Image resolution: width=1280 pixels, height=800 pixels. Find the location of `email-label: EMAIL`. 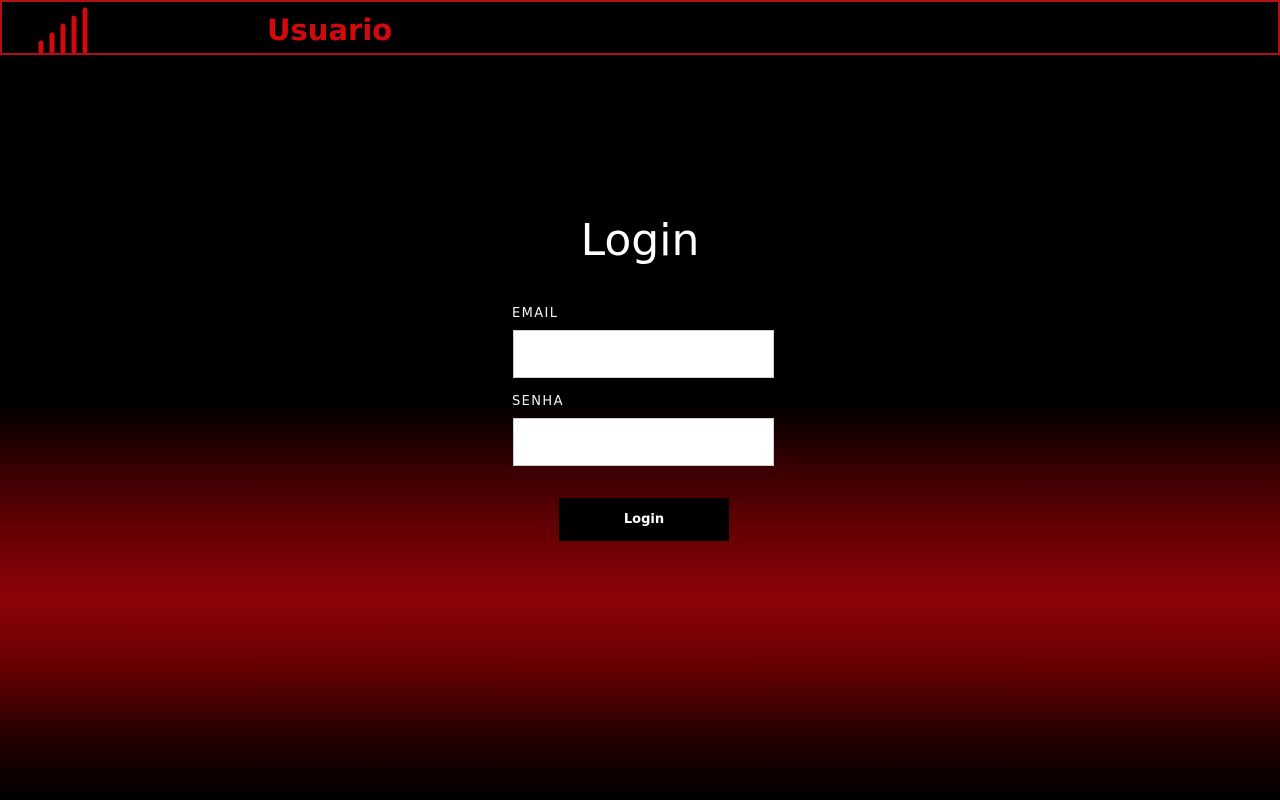

email-label: EMAIL is located at coordinates (535, 313).